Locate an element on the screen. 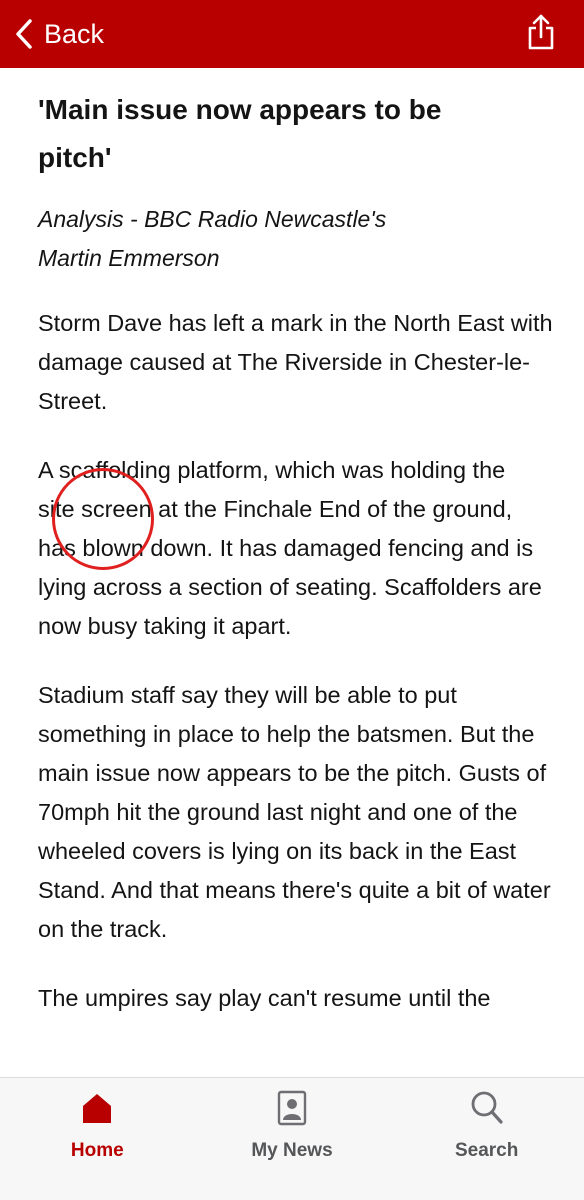  search-icon is located at coordinates (487, 1108).